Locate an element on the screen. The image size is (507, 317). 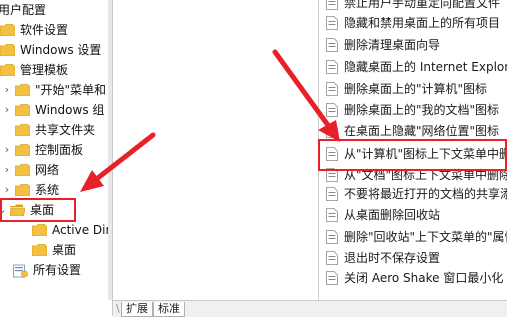
tree-item-desktop-sub: 桌面 is located at coordinates (54, 250).